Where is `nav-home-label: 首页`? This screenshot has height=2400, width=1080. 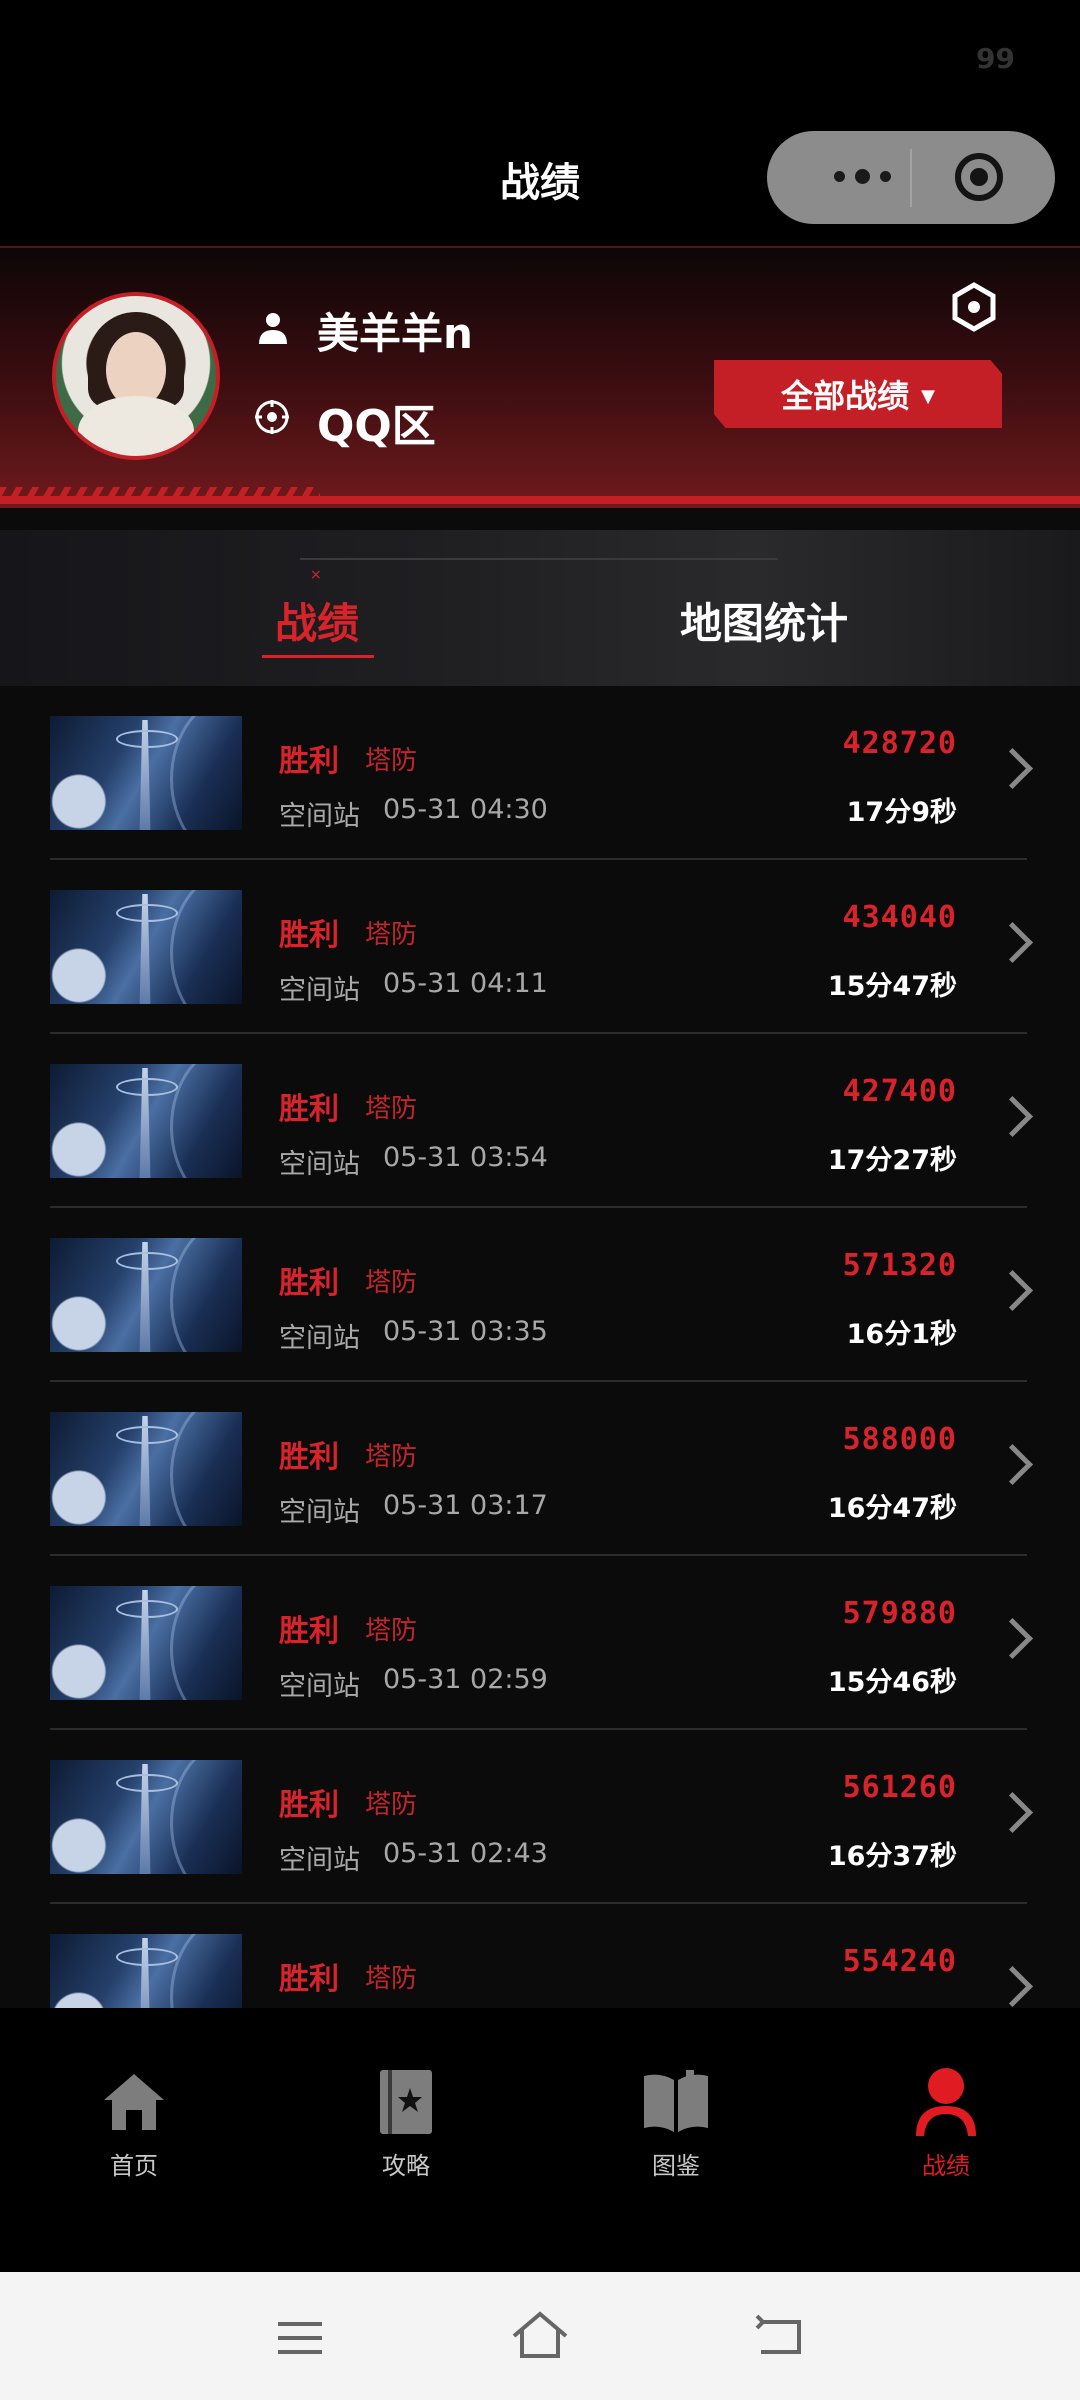 nav-home-label: 首页 is located at coordinates (134, 2166).